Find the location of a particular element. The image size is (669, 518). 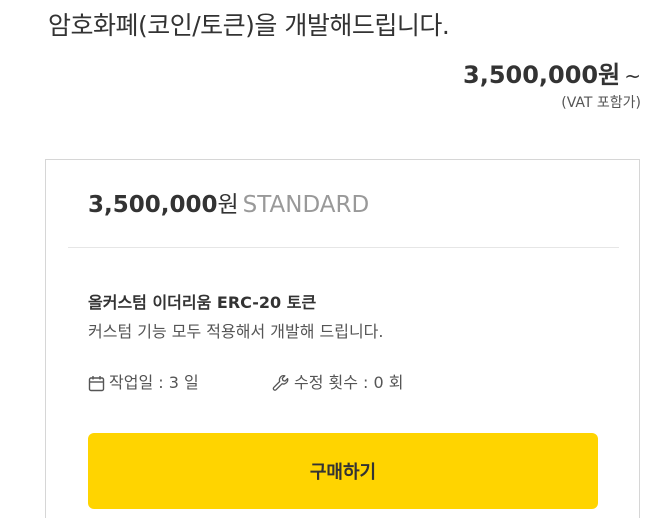

revisions-label: 수정 횟수 : 0 회 is located at coordinates (349, 382).